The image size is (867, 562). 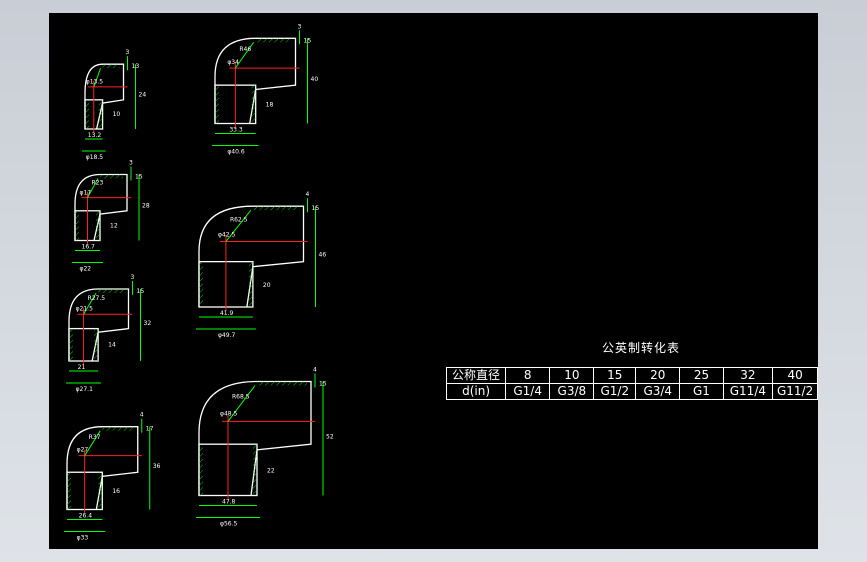 What do you see at coordinates (245, 49) in the screenshot?
I see `dimension-label: R46` at bounding box center [245, 49].